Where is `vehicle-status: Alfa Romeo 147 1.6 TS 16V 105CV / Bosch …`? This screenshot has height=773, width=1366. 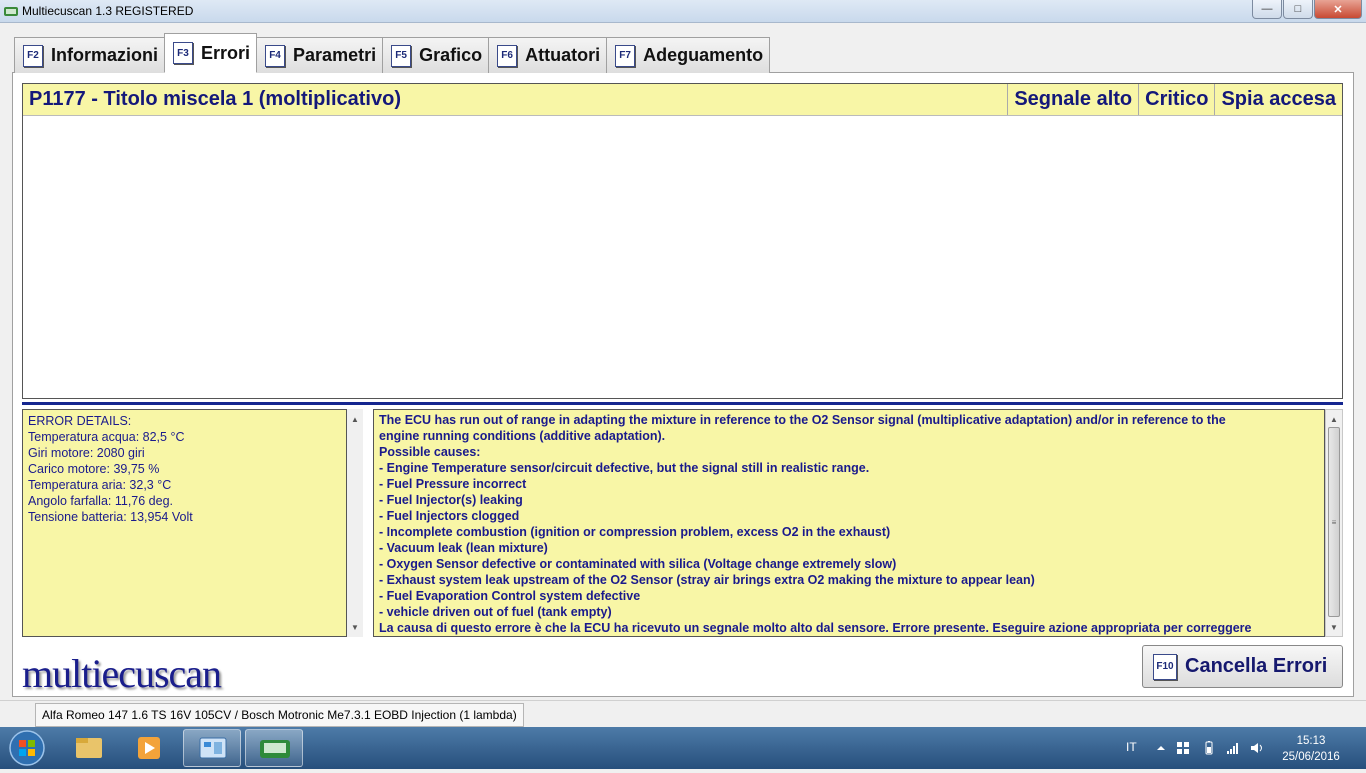
vehicle-status: Alfa Romeo 147 1.6 TS 16V 105CV / Bosch … is located at coordinates (279, 715).